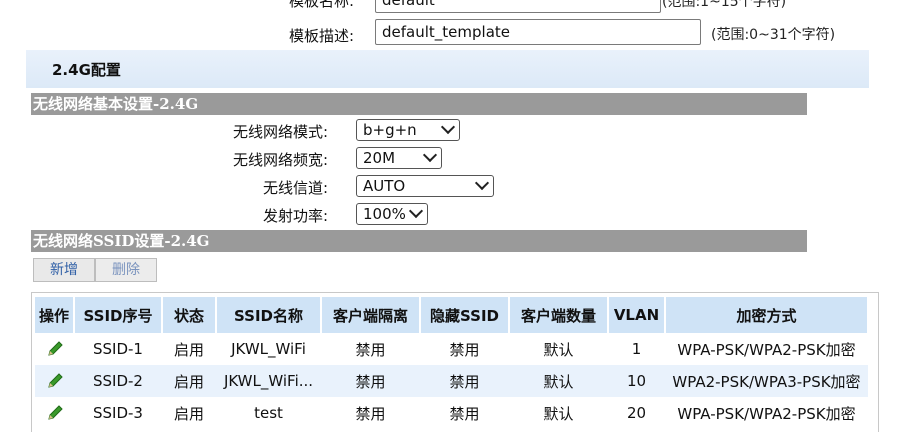 The image size is (917, 439). What do you see at coordinates (419, 241) in the screenshot?
I see `ssid-settings-bar: 无线网络SSID设置-2.4G` at bounding box center [419, 241].